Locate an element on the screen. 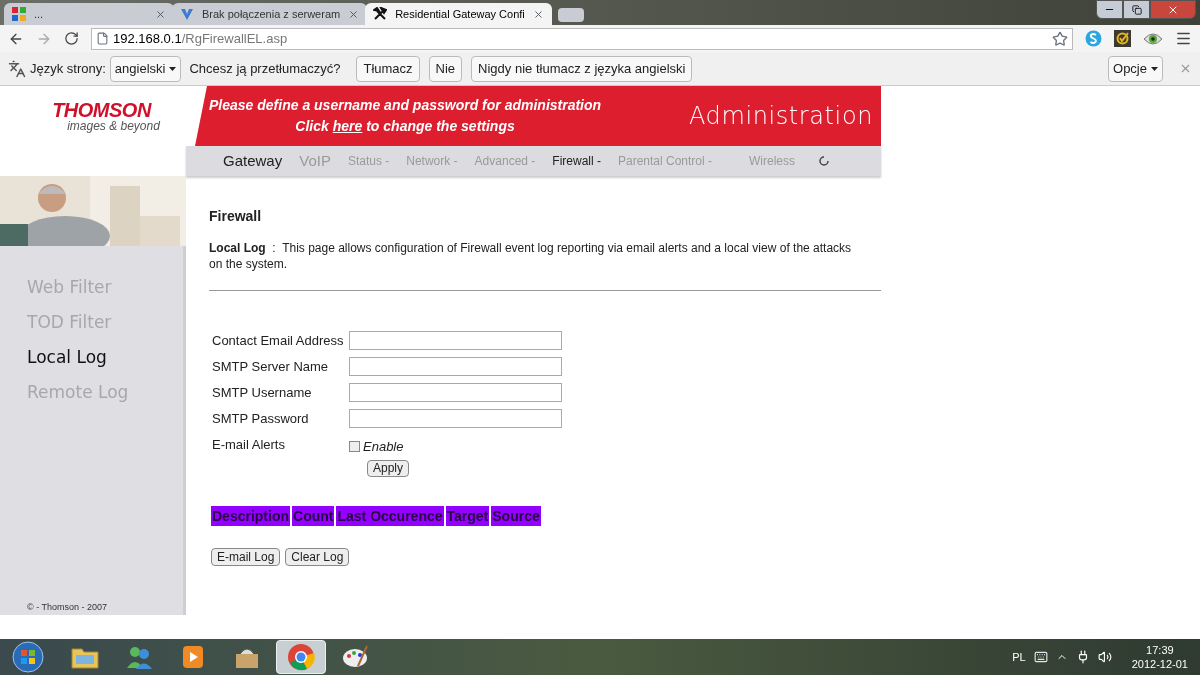  here-link: here is located at coordinates (347, 126).